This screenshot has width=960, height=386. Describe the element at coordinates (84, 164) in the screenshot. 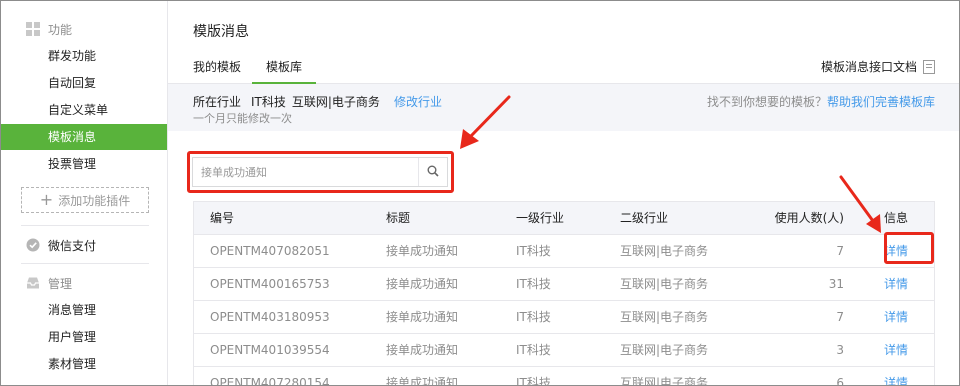

I see `sidebar-item-vote-management: 投票管理` at that location.